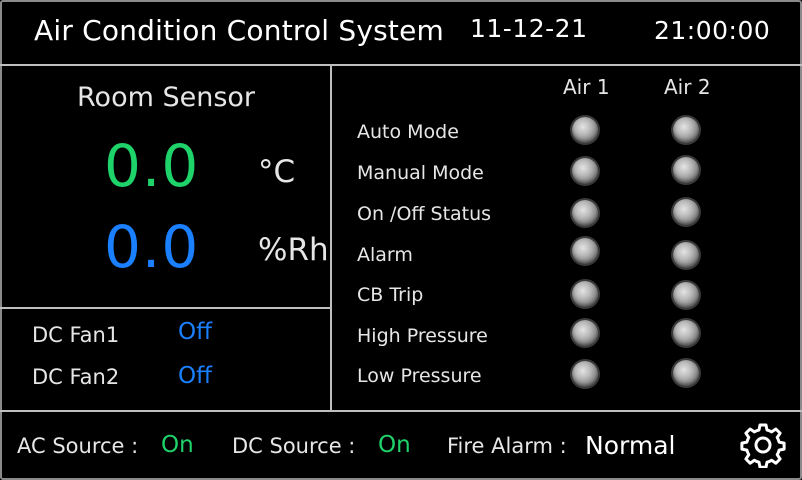  What do you see at coordinates (507, 446) in the screenshot?
I see `fire-alarm-label: Fire Alarm :` at bounding box center [507, 446].